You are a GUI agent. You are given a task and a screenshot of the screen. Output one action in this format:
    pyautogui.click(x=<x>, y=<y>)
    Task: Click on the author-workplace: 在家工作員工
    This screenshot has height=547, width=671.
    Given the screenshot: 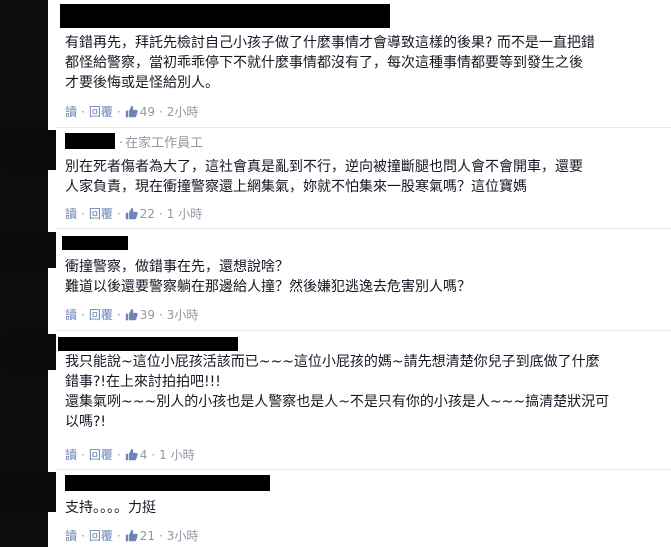 What is the action you would take?
    pyautogui.click(x=164, y=143)
    